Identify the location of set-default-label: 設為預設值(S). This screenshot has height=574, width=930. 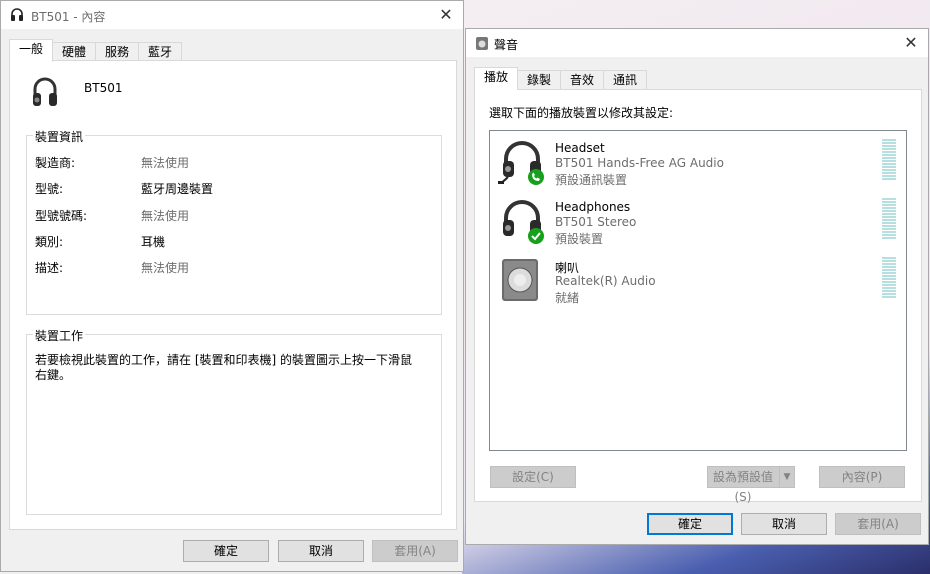
(742, 487).